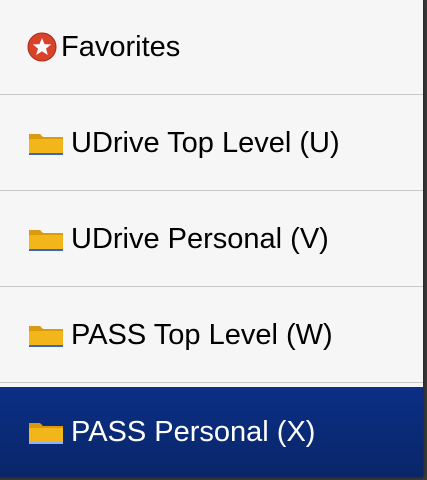 The width and height of the screenshot is (427, 480). What do you see at coordinates (202, 334) in the screenshot?
I see `list-item-label: PASS Top Level (W)` at bounding box center [202, 334].